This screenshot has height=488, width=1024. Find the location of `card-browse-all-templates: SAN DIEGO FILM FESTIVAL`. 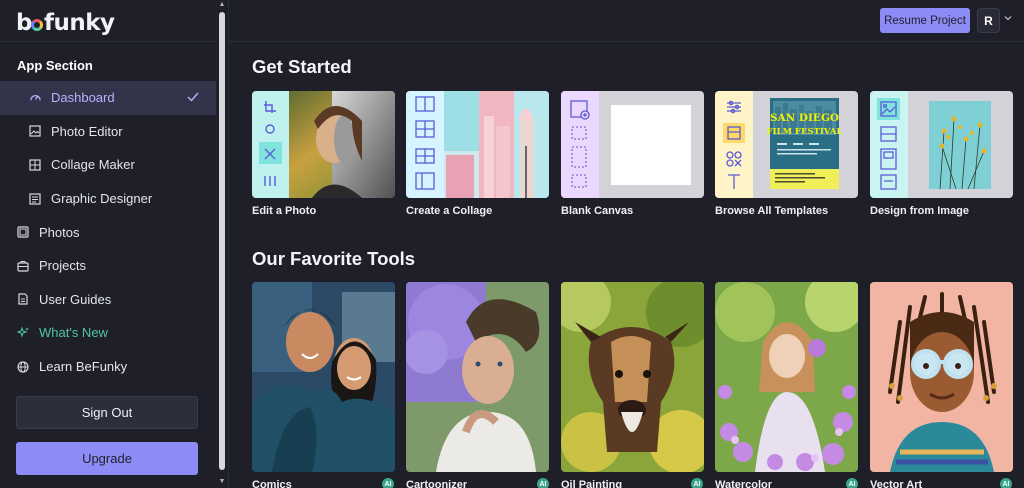

card-browse-all-templates: SAN DIEGO FILM FESTIVAL is located at coordinates (786, 144).